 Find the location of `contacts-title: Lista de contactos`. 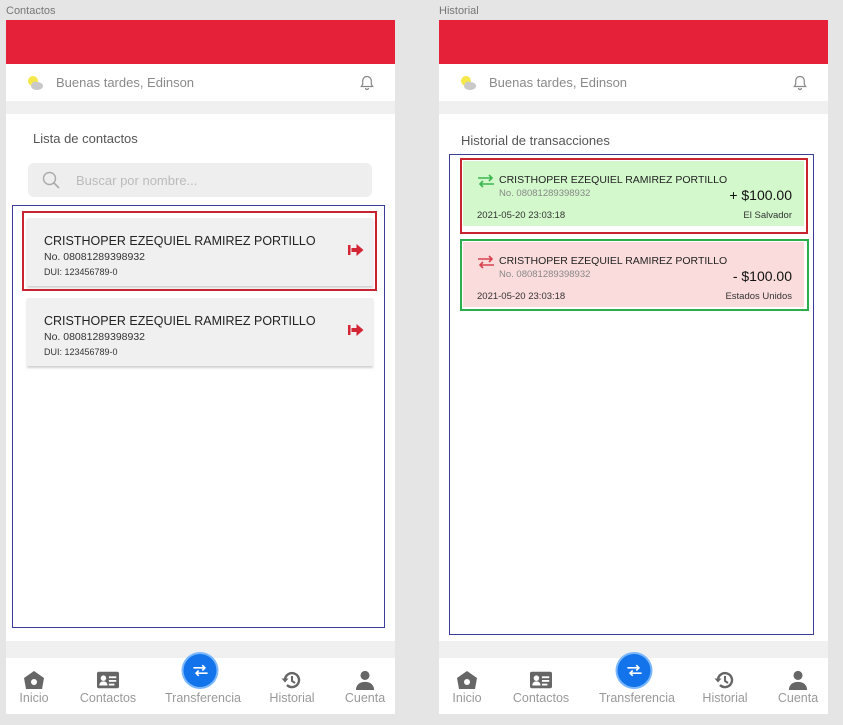

contacts-title: Lista de contactos is located at coordinates (85, 138).